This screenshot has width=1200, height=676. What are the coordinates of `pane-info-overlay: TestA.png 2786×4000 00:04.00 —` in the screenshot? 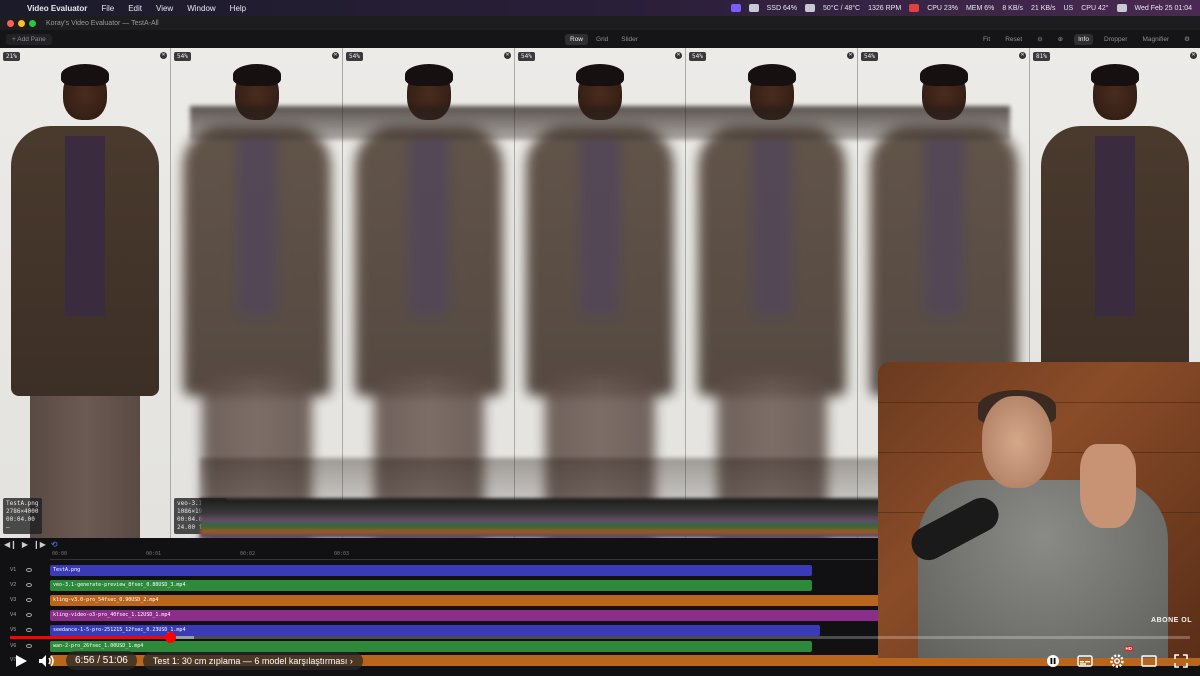 It's located at (22, 516).